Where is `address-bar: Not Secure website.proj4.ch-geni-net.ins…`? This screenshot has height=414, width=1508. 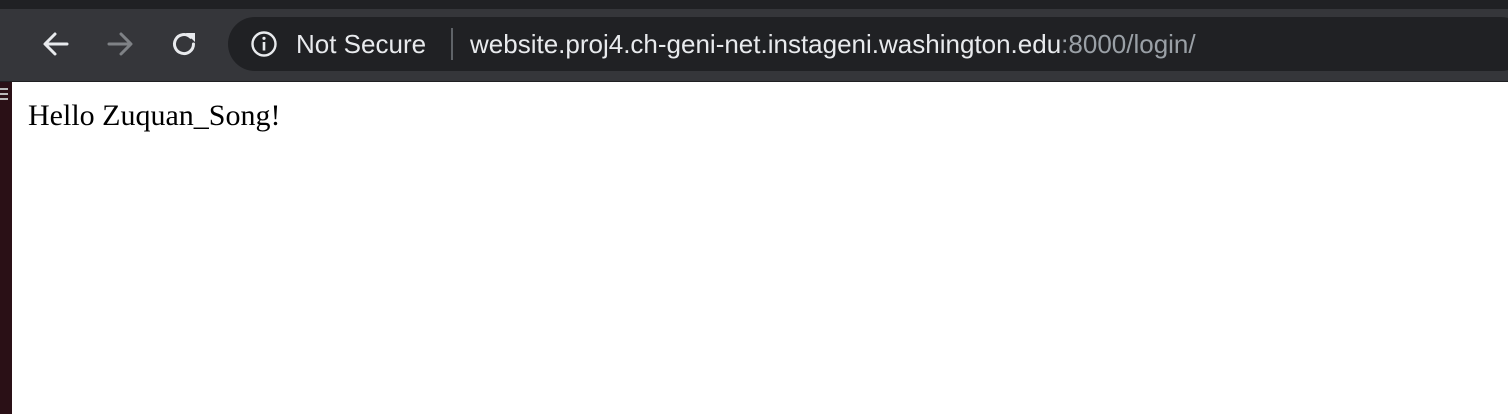 address-bar: Not Secure website.proj4.ch-geni-net.ins… is located at coordinates (868, 44).